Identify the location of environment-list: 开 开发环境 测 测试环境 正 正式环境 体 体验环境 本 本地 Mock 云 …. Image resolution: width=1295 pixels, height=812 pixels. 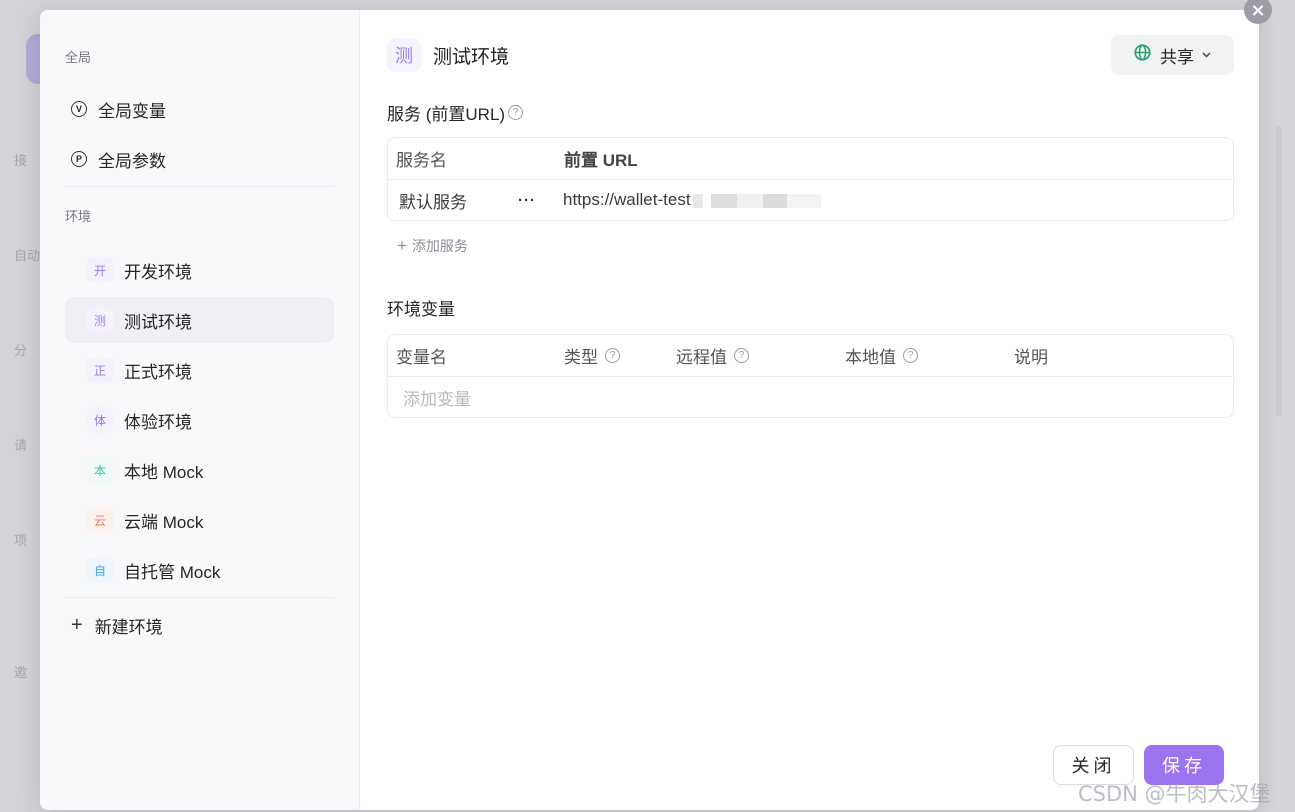
(199, 420).